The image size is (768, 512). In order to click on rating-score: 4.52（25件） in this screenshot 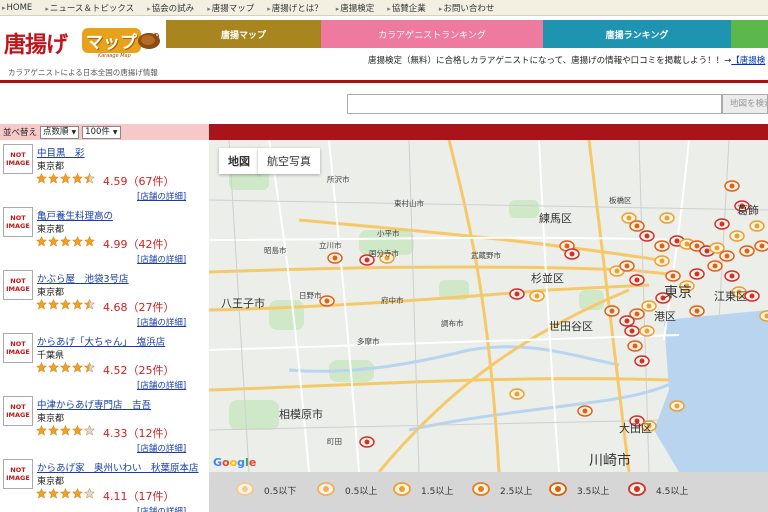, I will do `click(139, 370)`.